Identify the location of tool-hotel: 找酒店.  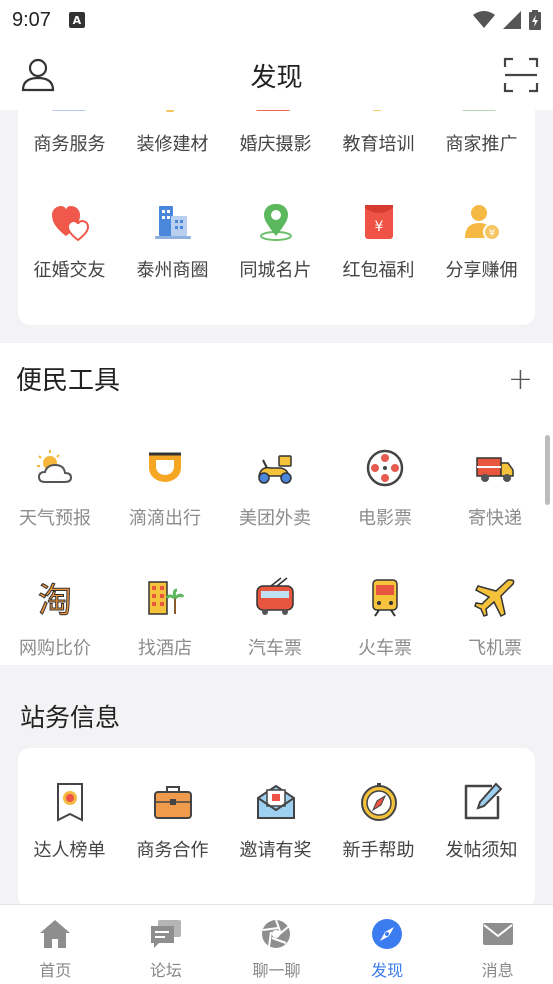
(165, 618).